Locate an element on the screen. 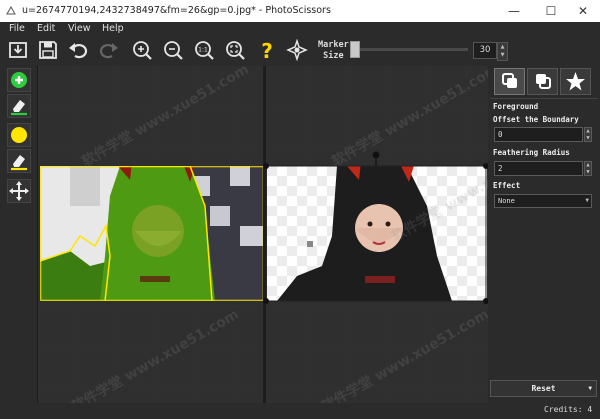 Image resolution: width=600 pixels, height=419 pixels. offset-spinner: ▲ ▼ is located at coordinates (588, 134).